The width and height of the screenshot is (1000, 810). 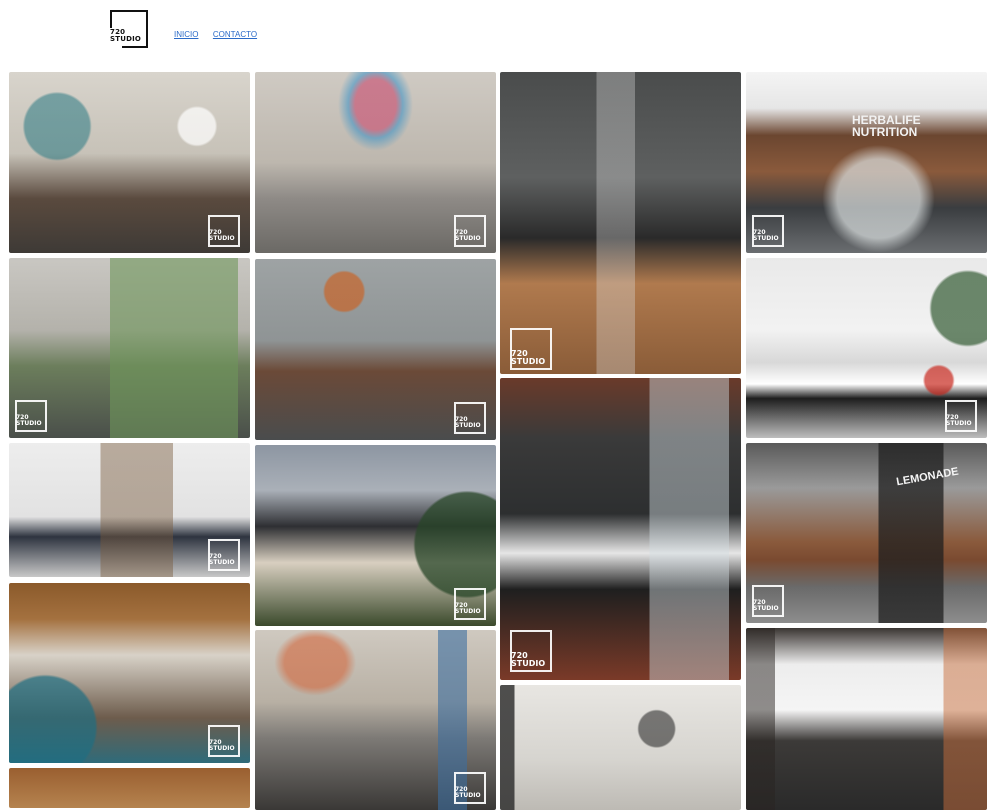 I want to click on gallery-image-living-room-tv: 720 STUDIO, so click(x=375, y=720).